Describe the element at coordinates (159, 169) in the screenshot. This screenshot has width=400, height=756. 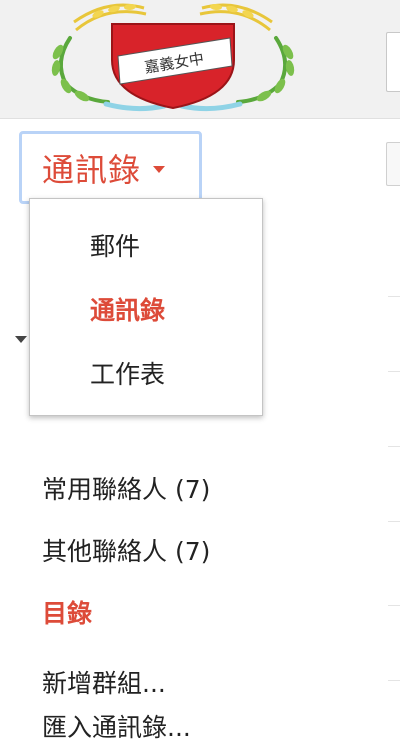
I see `dropdown-caret-icon` at that location.